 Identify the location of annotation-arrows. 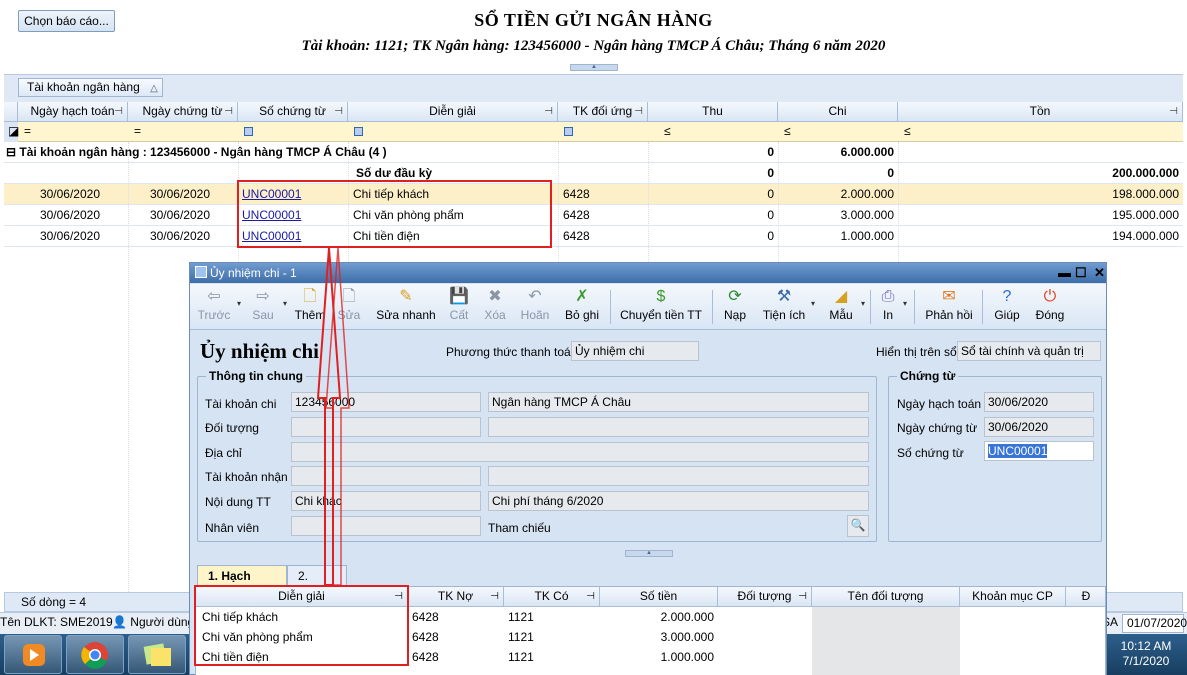
(333, 416).